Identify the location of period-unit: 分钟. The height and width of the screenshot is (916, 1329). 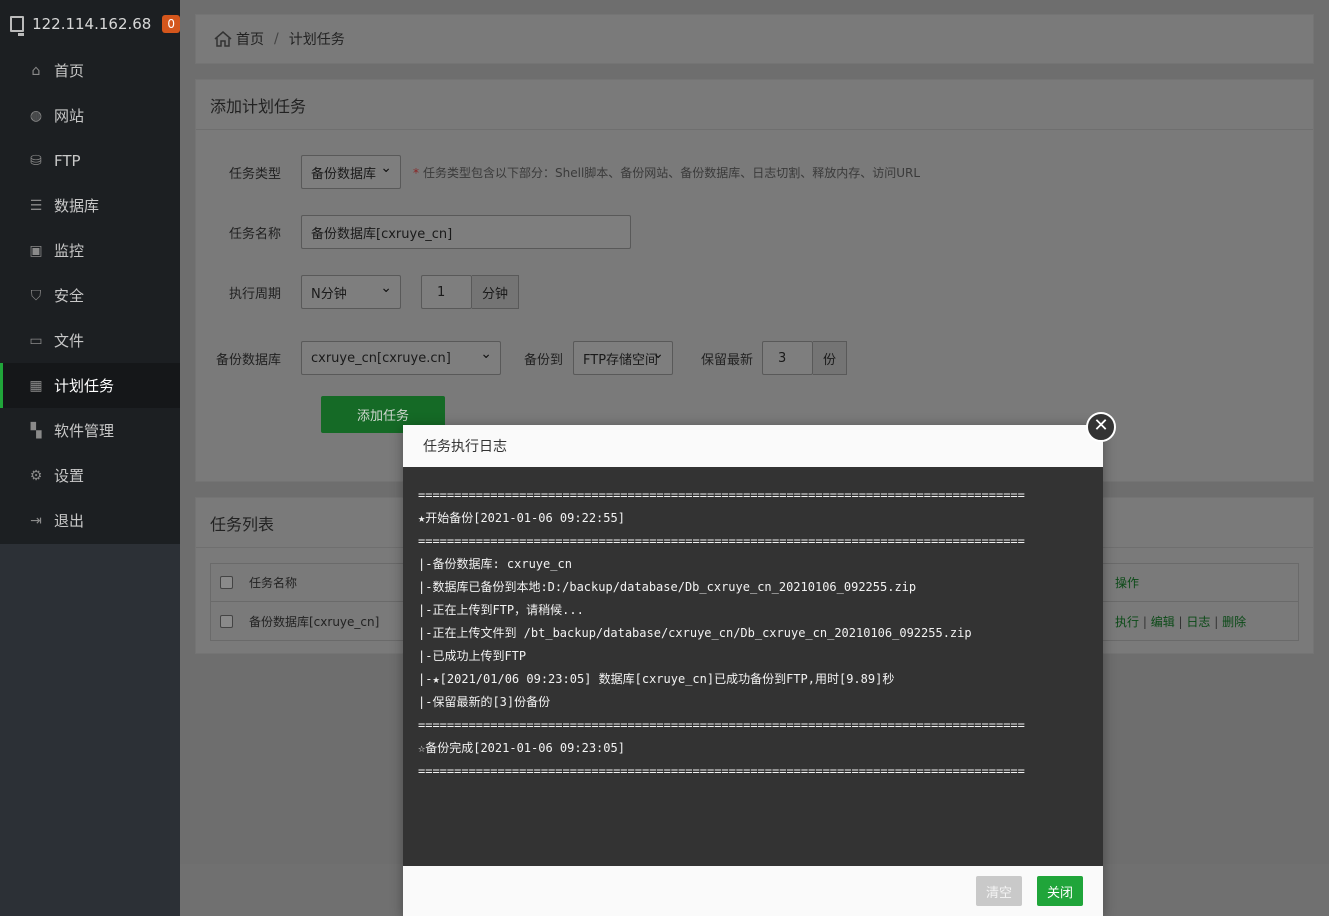
(496, 292).